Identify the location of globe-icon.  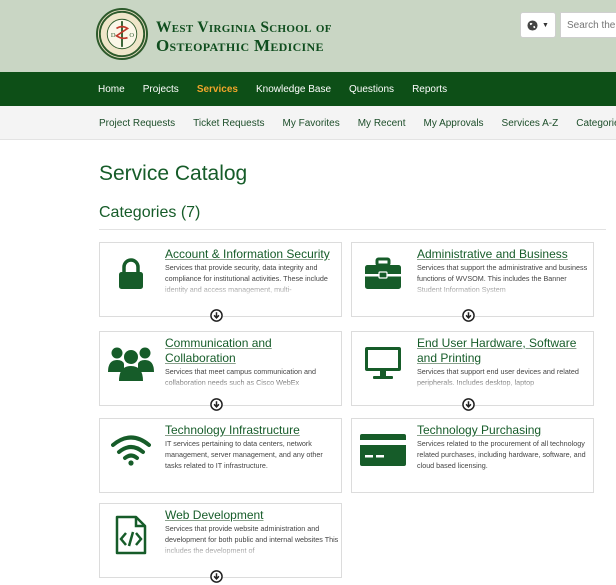
(532, 25).